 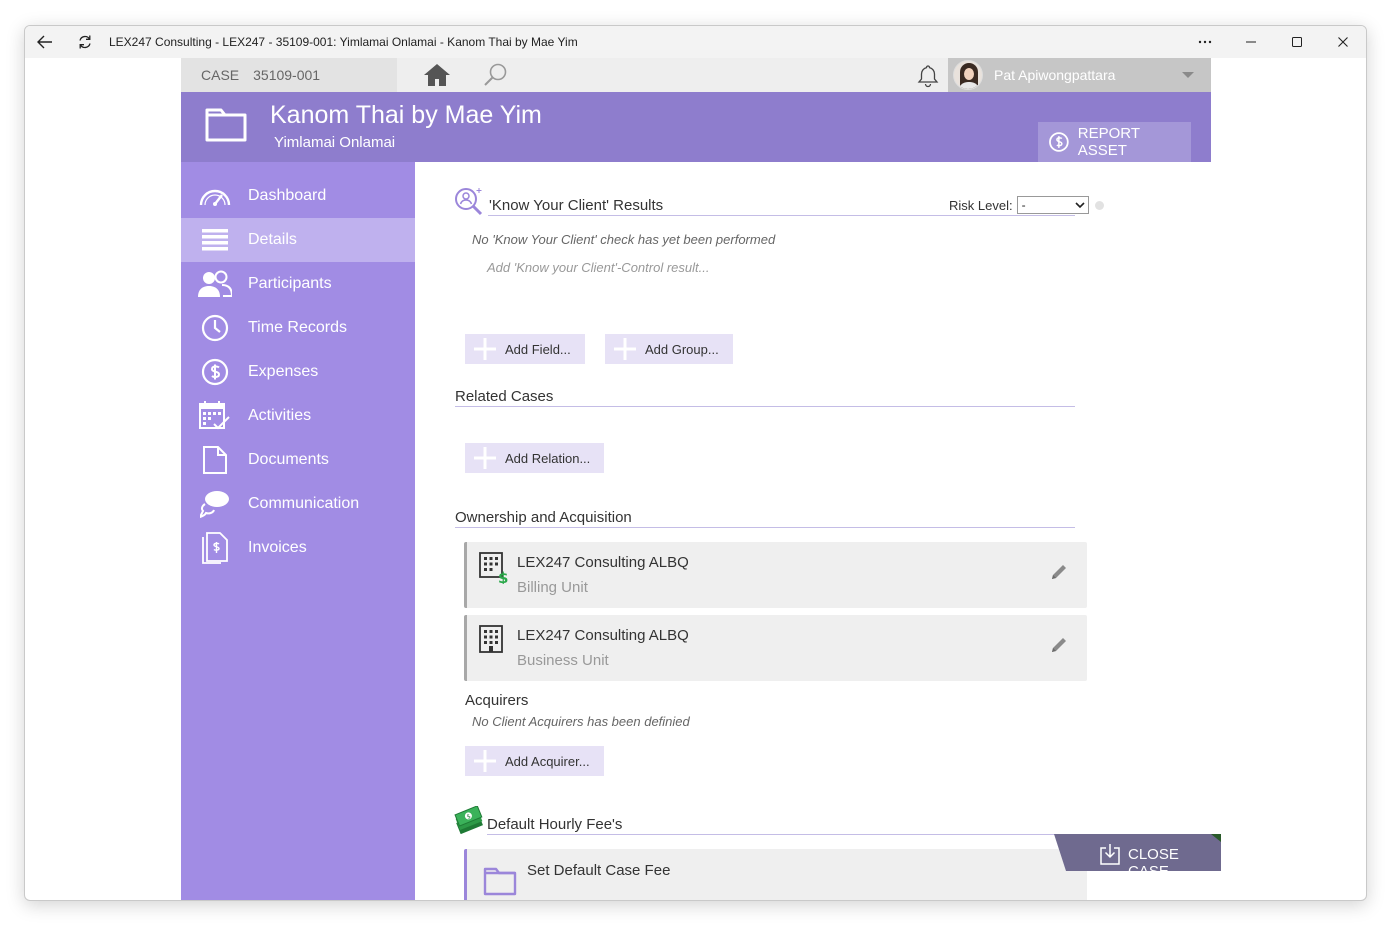 I want to click on home-icon, so click(x=437, y=75).